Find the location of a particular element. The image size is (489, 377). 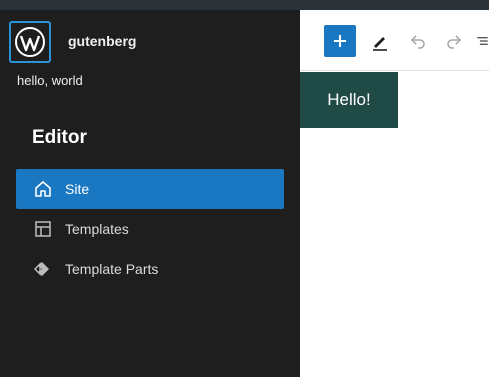

redo-button is located at coordinates (454, 41).